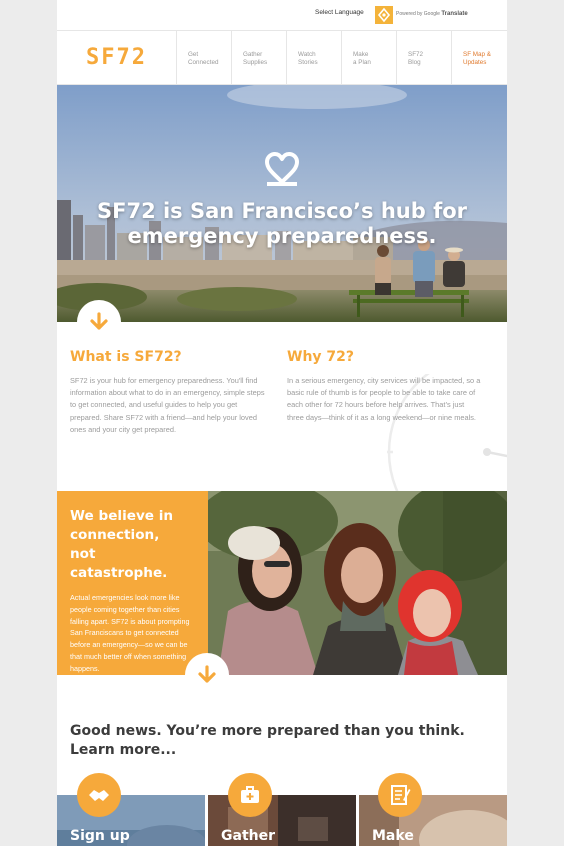 This screenshot has width=564, height=846. Describe the element at coordinates (100, 836) in the screenshot. I see `card-label: Sign up` at that location.